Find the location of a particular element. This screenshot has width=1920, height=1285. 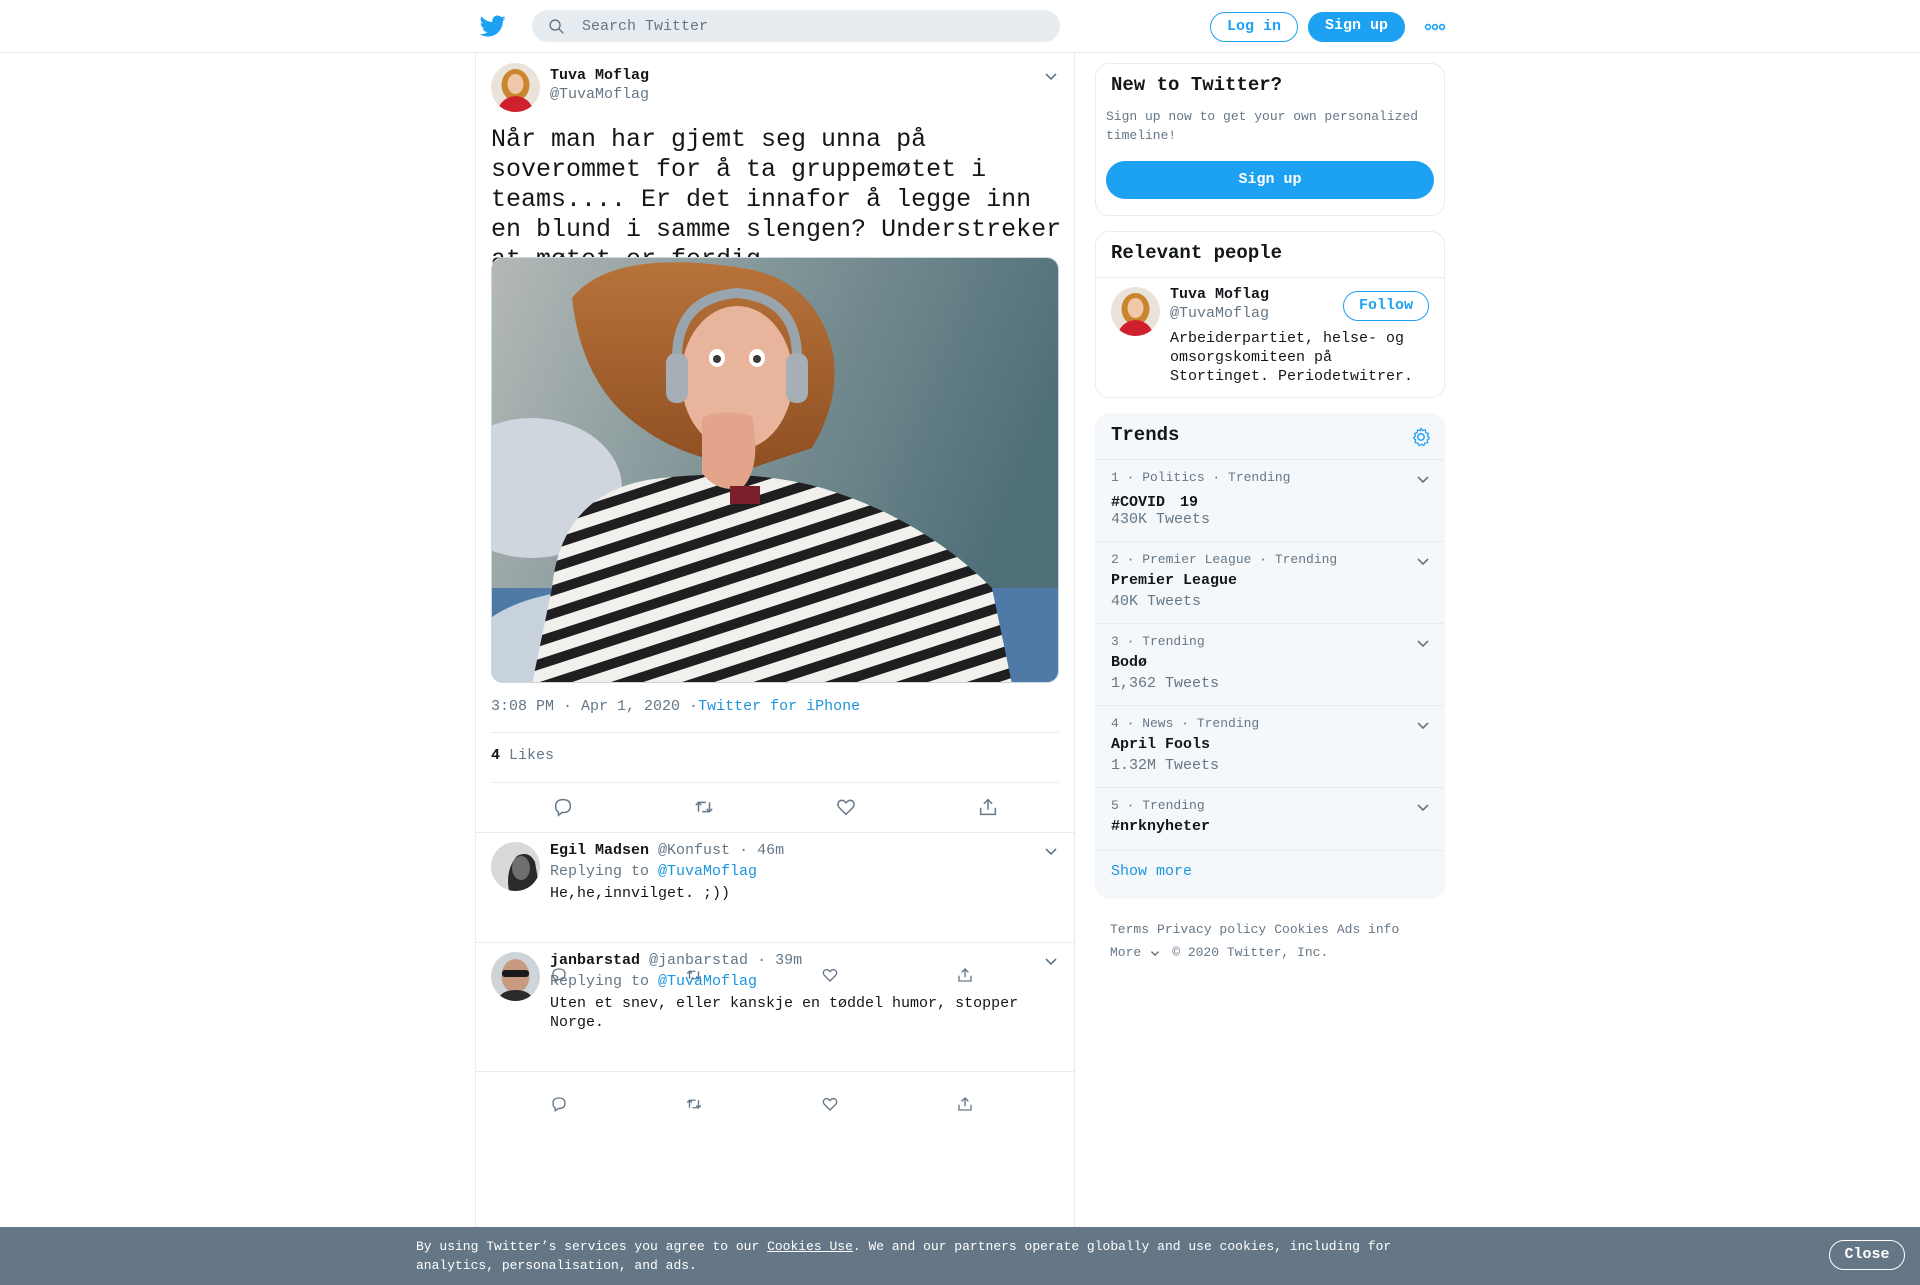

twitter-bird-icon is located at coordinates (493, 26).